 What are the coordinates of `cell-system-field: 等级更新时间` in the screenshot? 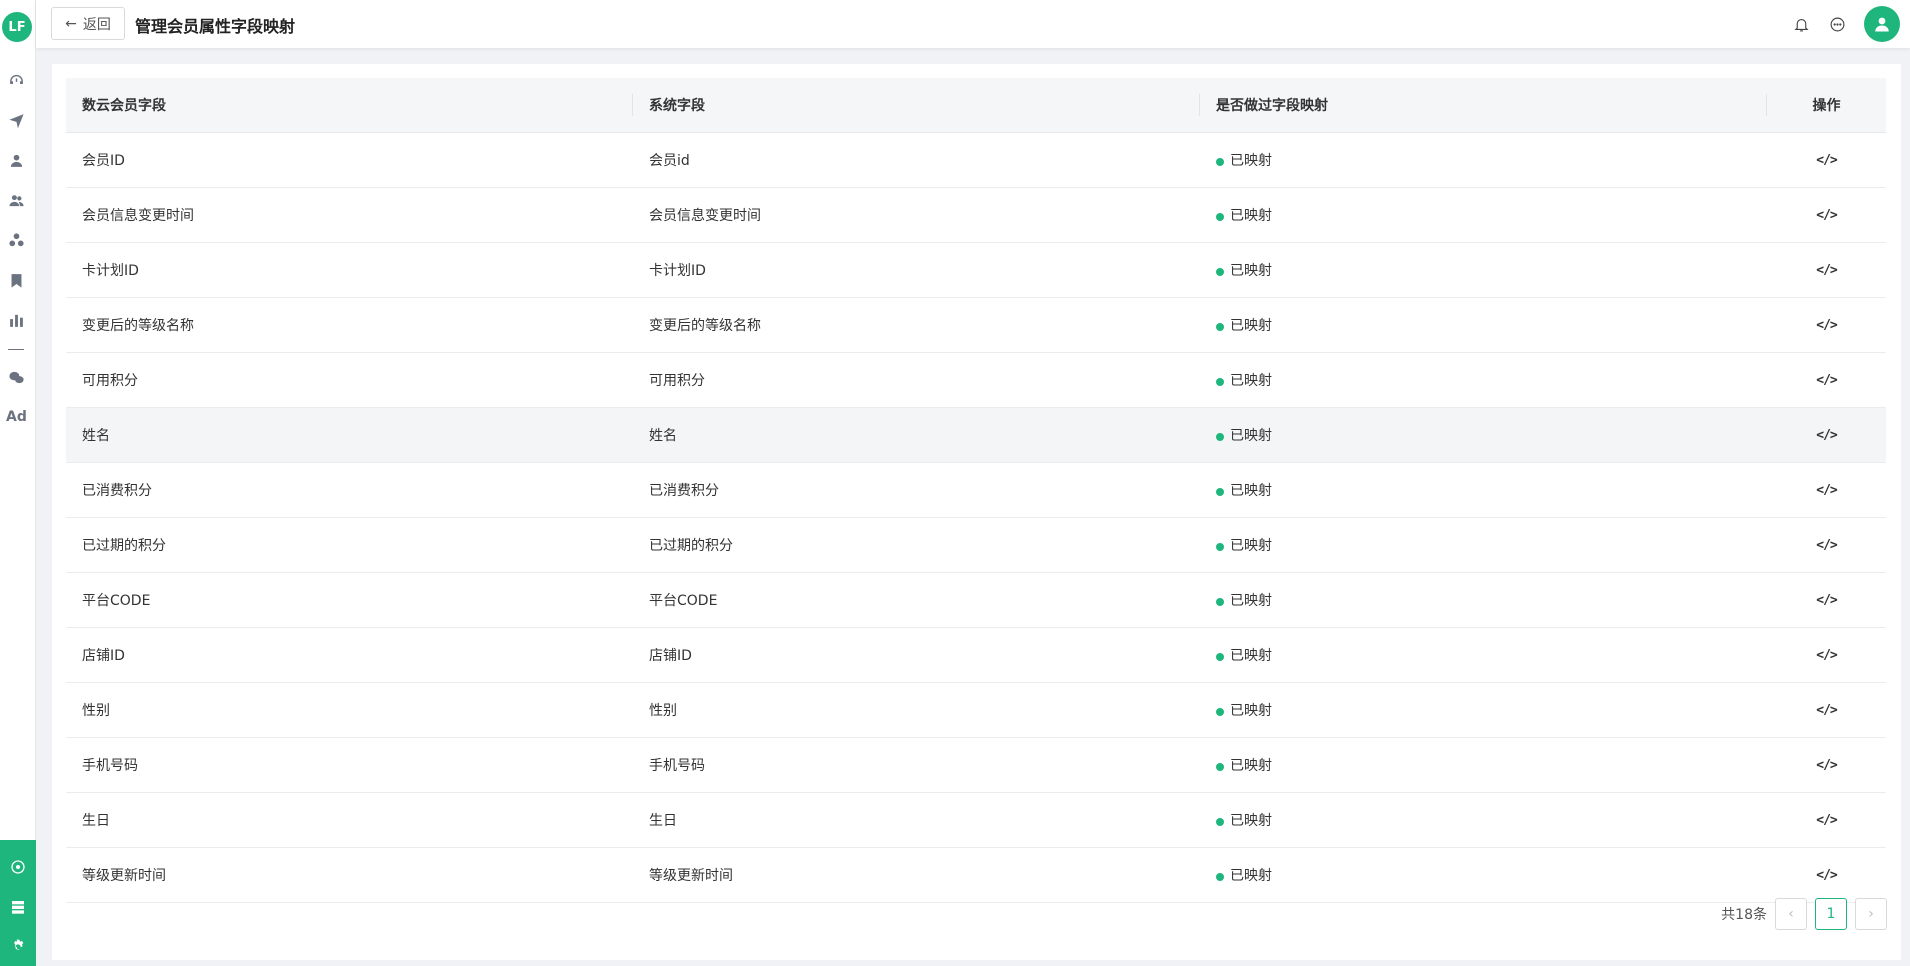 It's located at (916, 875).